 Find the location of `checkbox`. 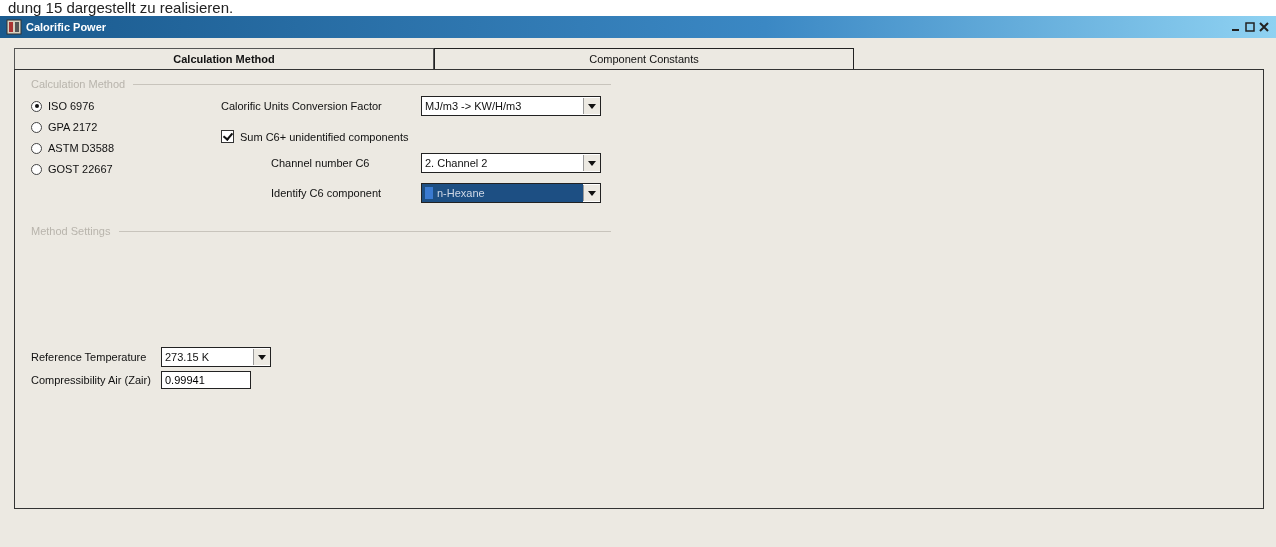

checkbox is located at coordinates (227, 136).